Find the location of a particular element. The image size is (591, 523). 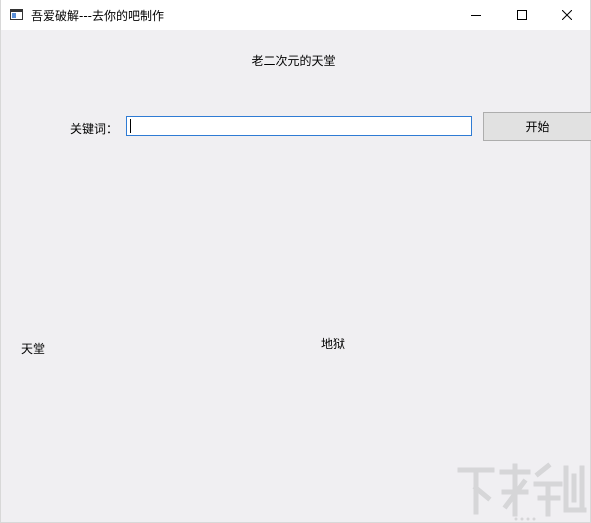

title-bar: 吾爱破解---去你的吧制作 is located at coordinates (295, 15).